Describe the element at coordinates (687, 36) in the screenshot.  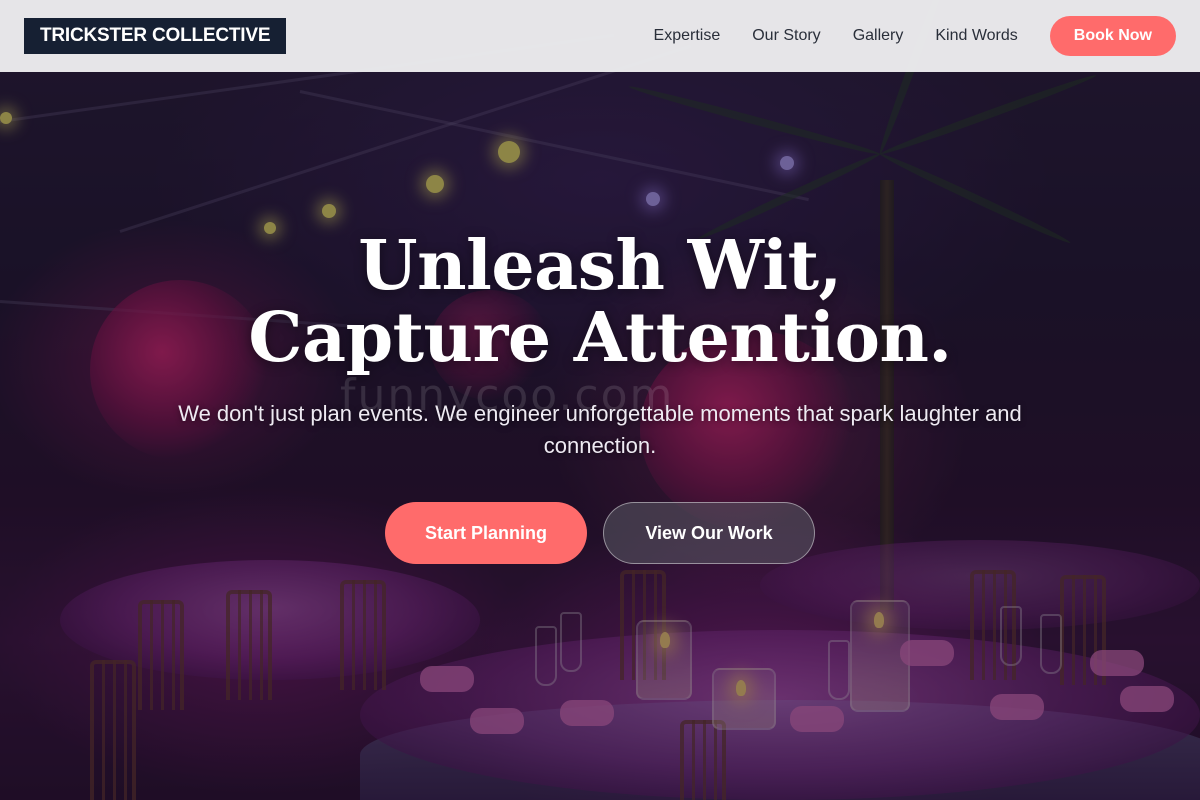
I see `nav-link-expertise: Expertise` at that location.